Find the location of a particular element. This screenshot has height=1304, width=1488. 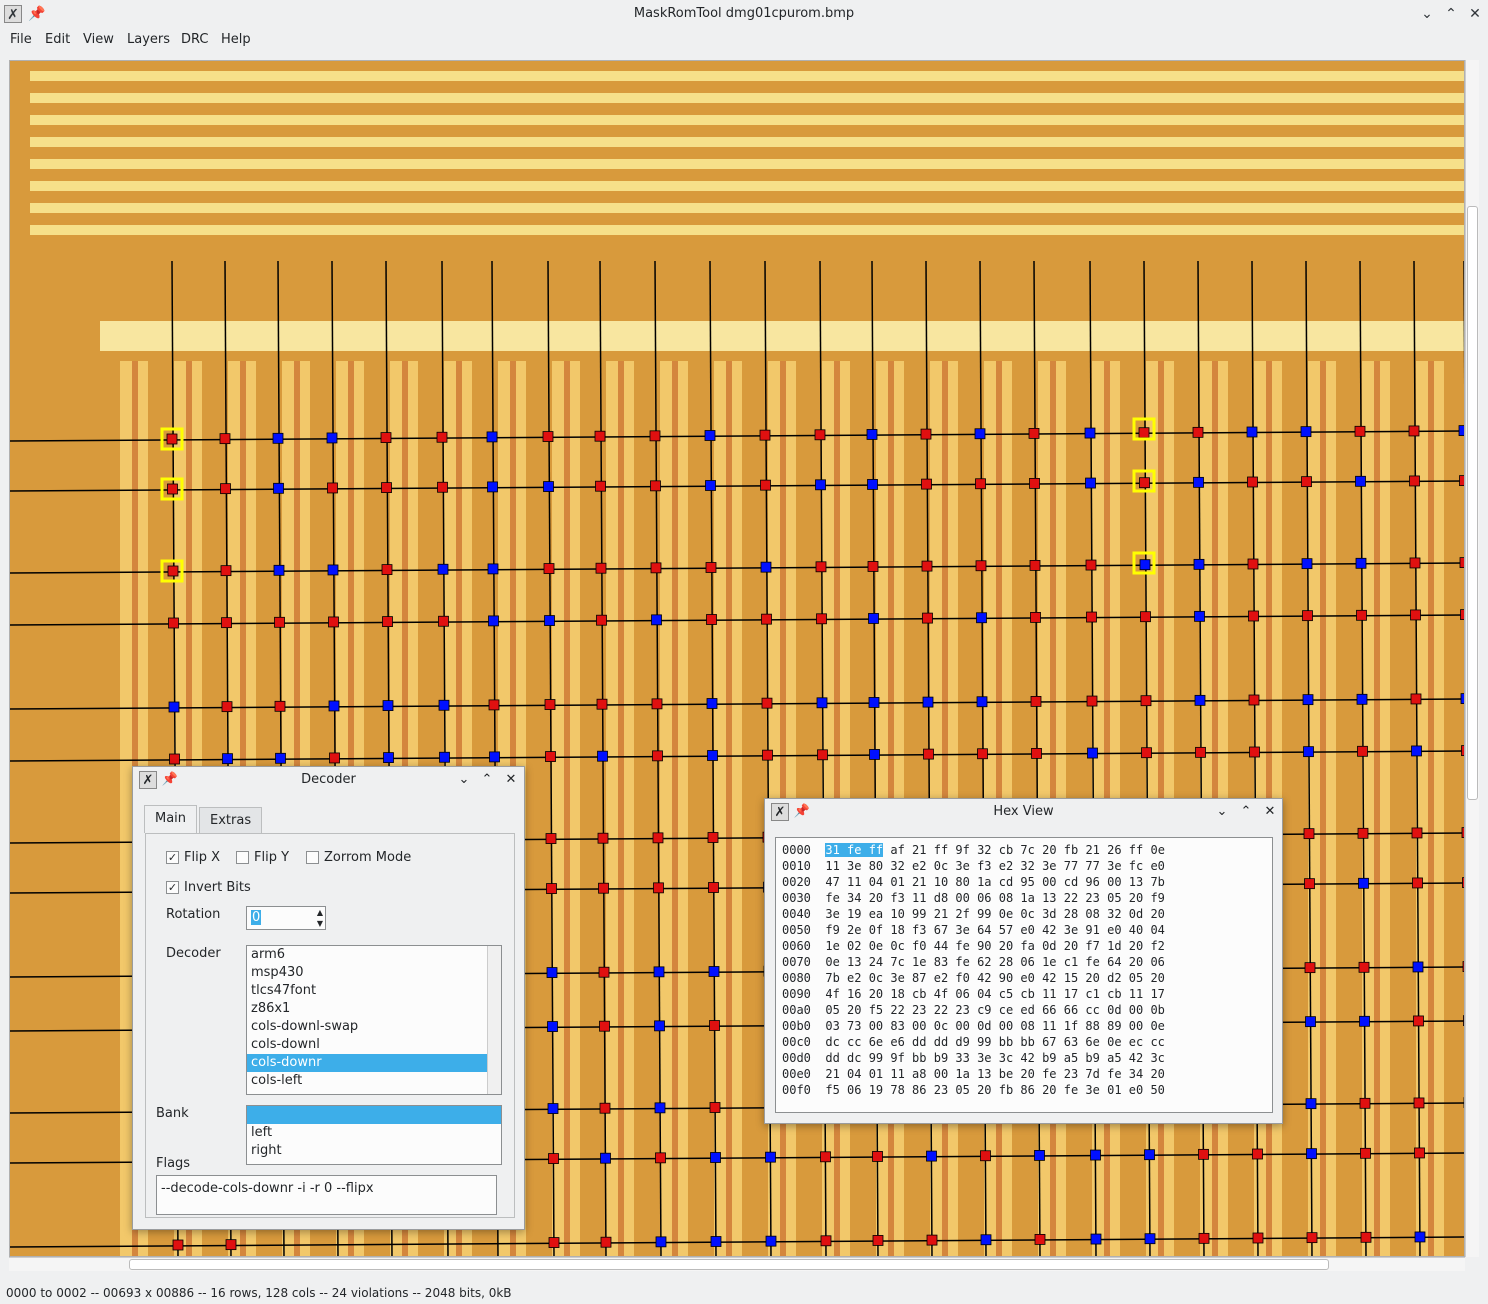

bank-option: right is located at coordinates (374, 1151).